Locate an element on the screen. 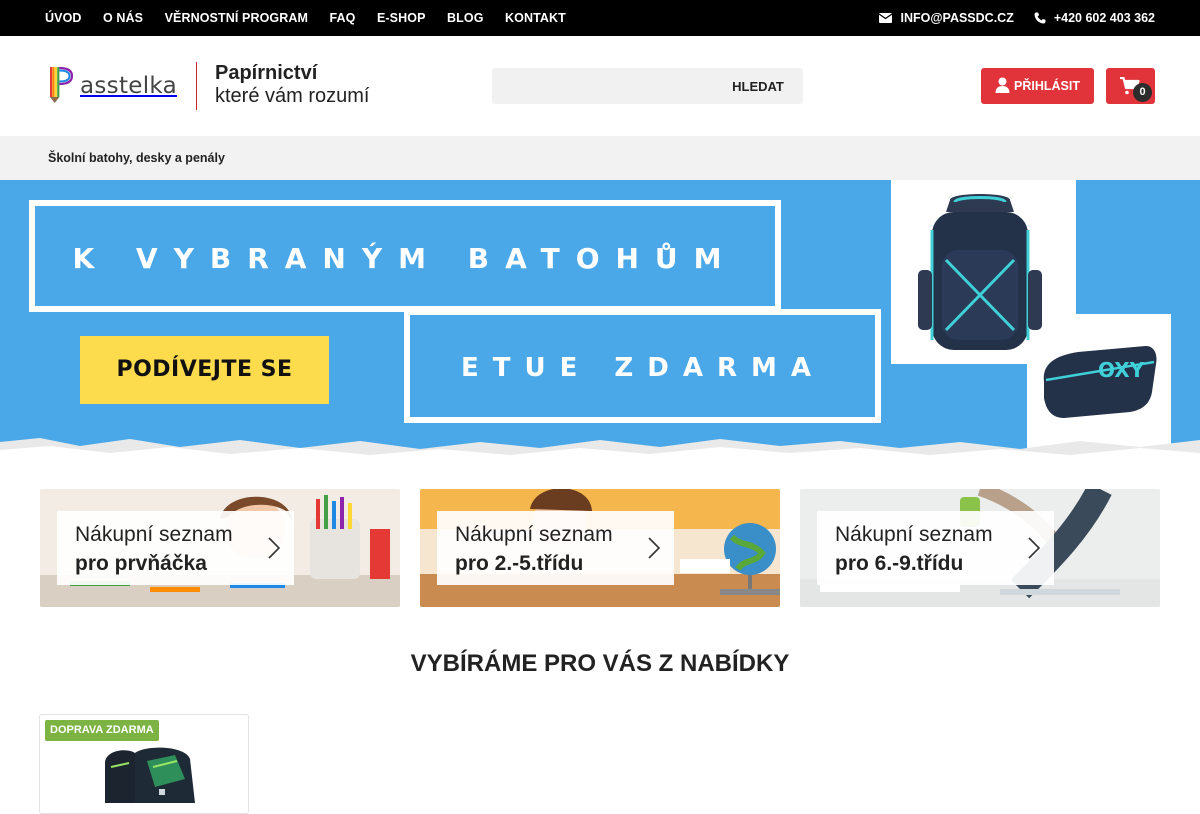 The width and height of the screenshot is (1200, 814). nav-link-e-shop: E-SHOP is located at coordinates (401, 18).